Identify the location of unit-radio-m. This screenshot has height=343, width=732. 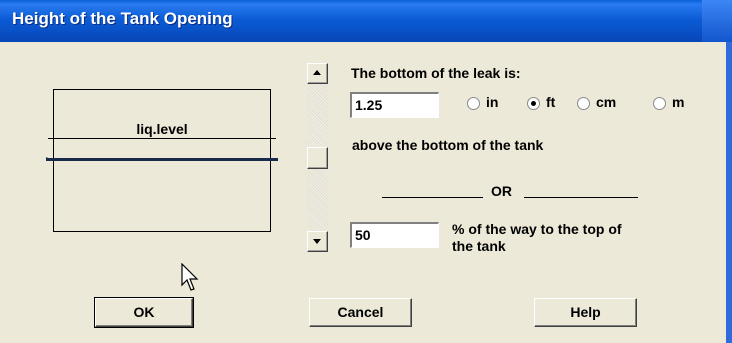
(659, 103).